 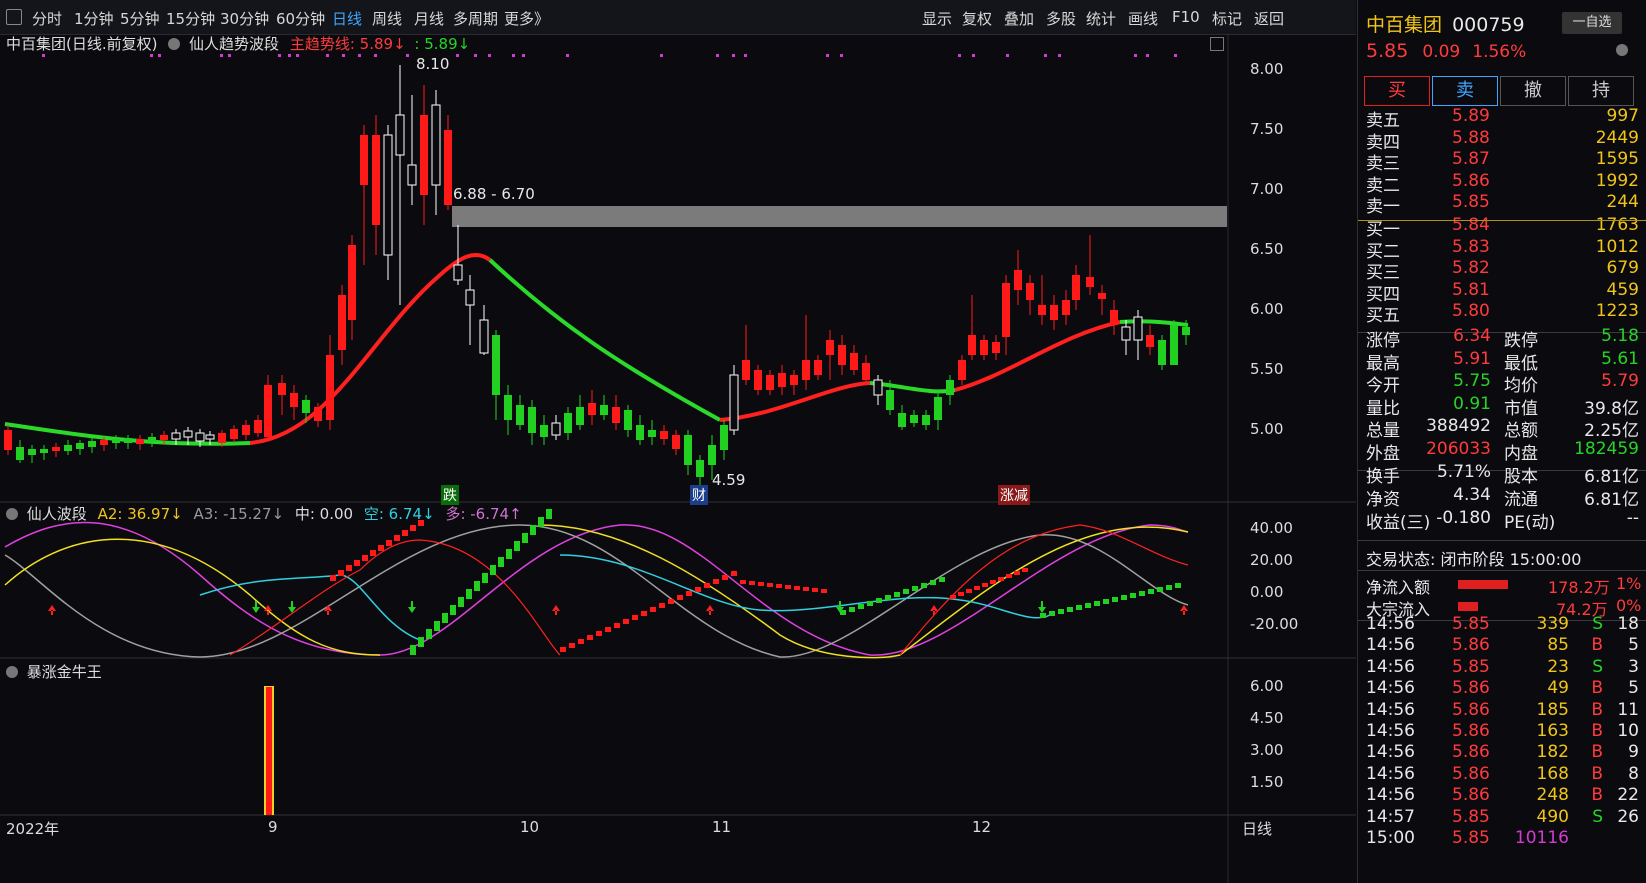 I want to click on hold-button: 持, so click(x=1601, y=91).